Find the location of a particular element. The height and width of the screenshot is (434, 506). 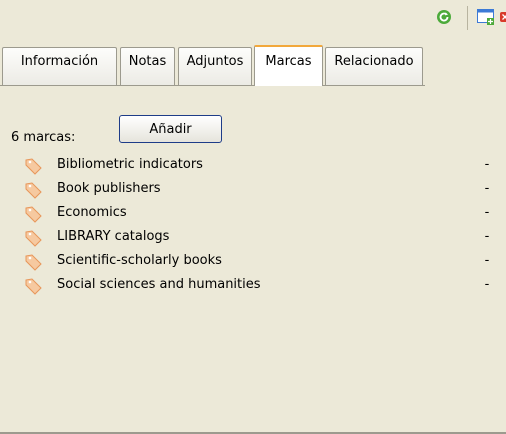

refresh-icon is located at coordinates (444, 17).